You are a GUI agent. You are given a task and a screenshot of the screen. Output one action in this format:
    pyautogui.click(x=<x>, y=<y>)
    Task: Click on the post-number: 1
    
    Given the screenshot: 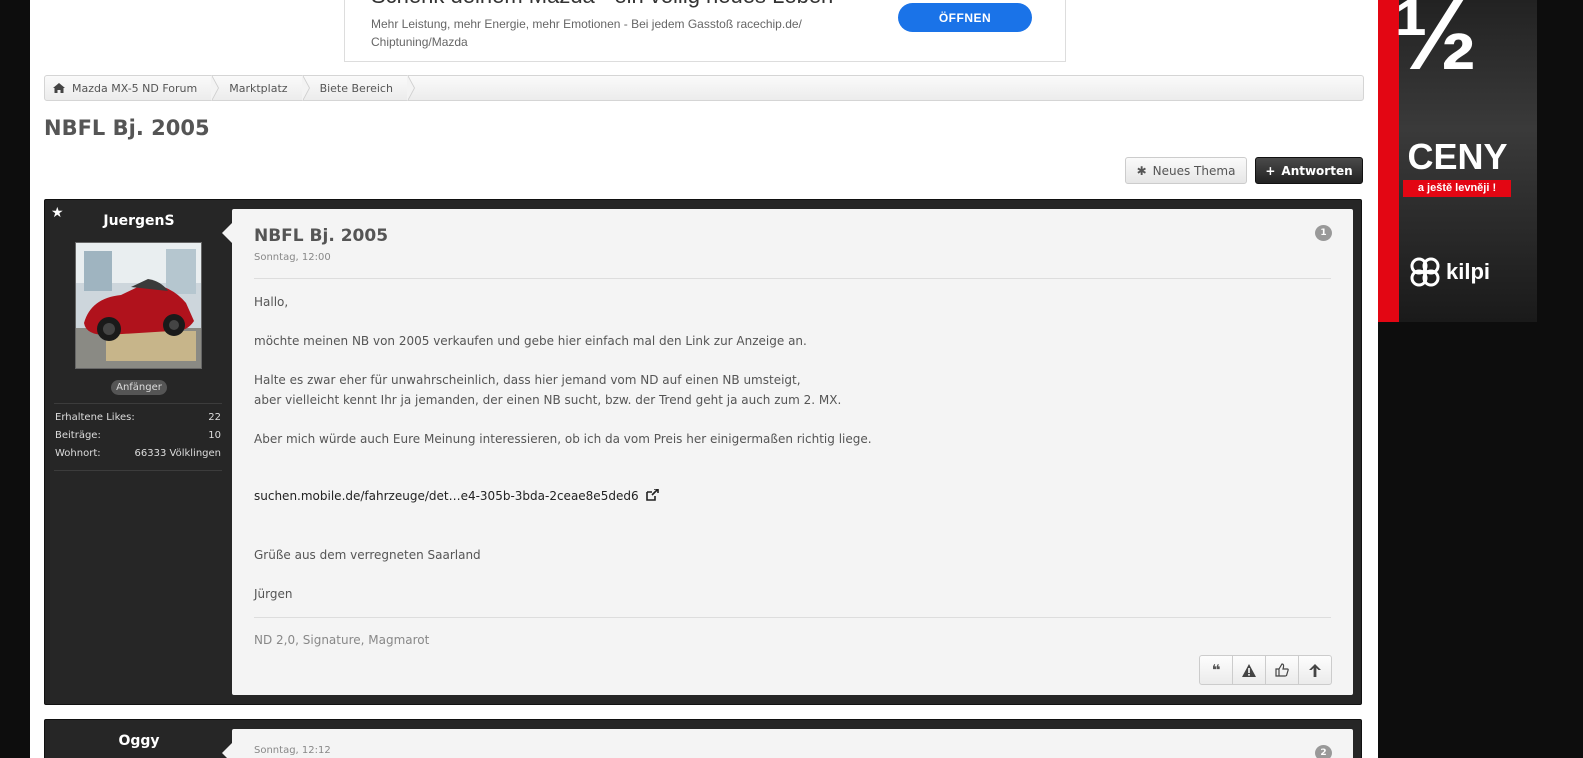 What is the action you would take?
    pyautogui.click(x=1323, y=233)
    